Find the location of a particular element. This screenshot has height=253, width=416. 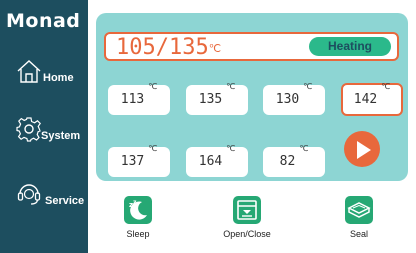

main-temperature-readout: 105/135℃ is located at coordinates (169, 47).